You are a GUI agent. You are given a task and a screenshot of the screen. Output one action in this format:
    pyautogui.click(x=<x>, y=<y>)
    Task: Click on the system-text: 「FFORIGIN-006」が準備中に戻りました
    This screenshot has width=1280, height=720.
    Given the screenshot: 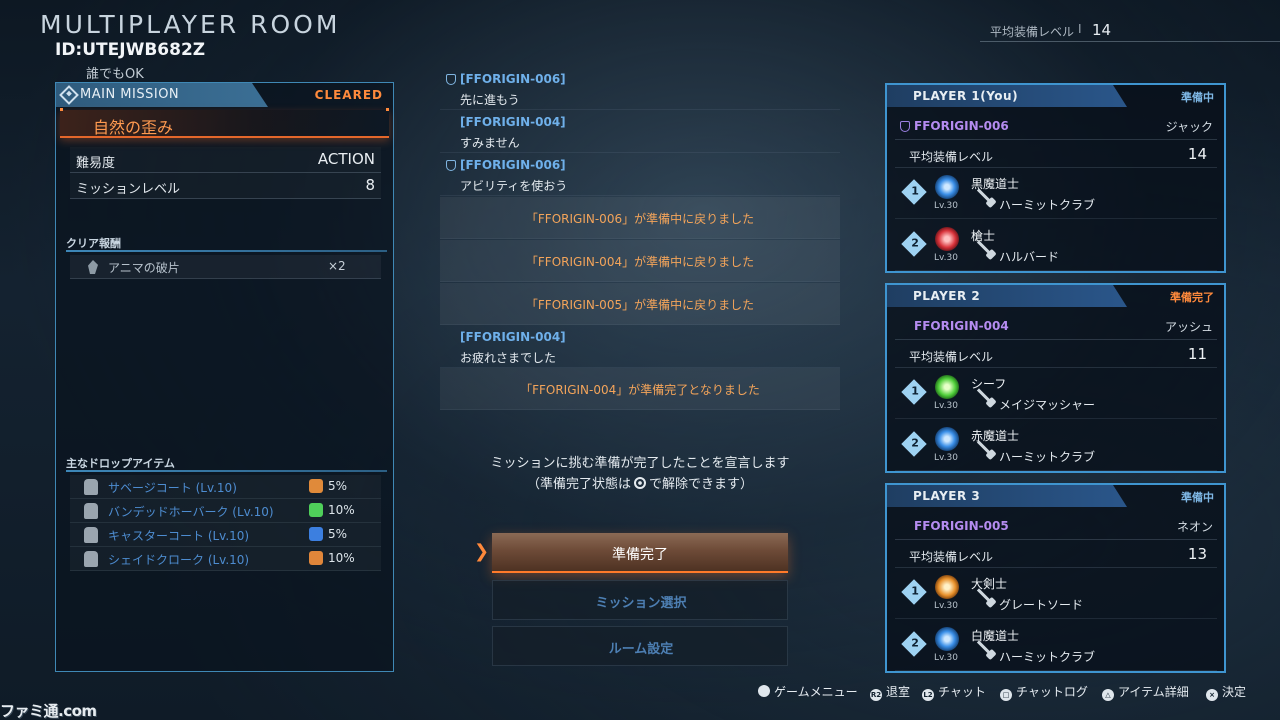 What is the action you would take?
    pyautogui.click(x=640, y=219)
    